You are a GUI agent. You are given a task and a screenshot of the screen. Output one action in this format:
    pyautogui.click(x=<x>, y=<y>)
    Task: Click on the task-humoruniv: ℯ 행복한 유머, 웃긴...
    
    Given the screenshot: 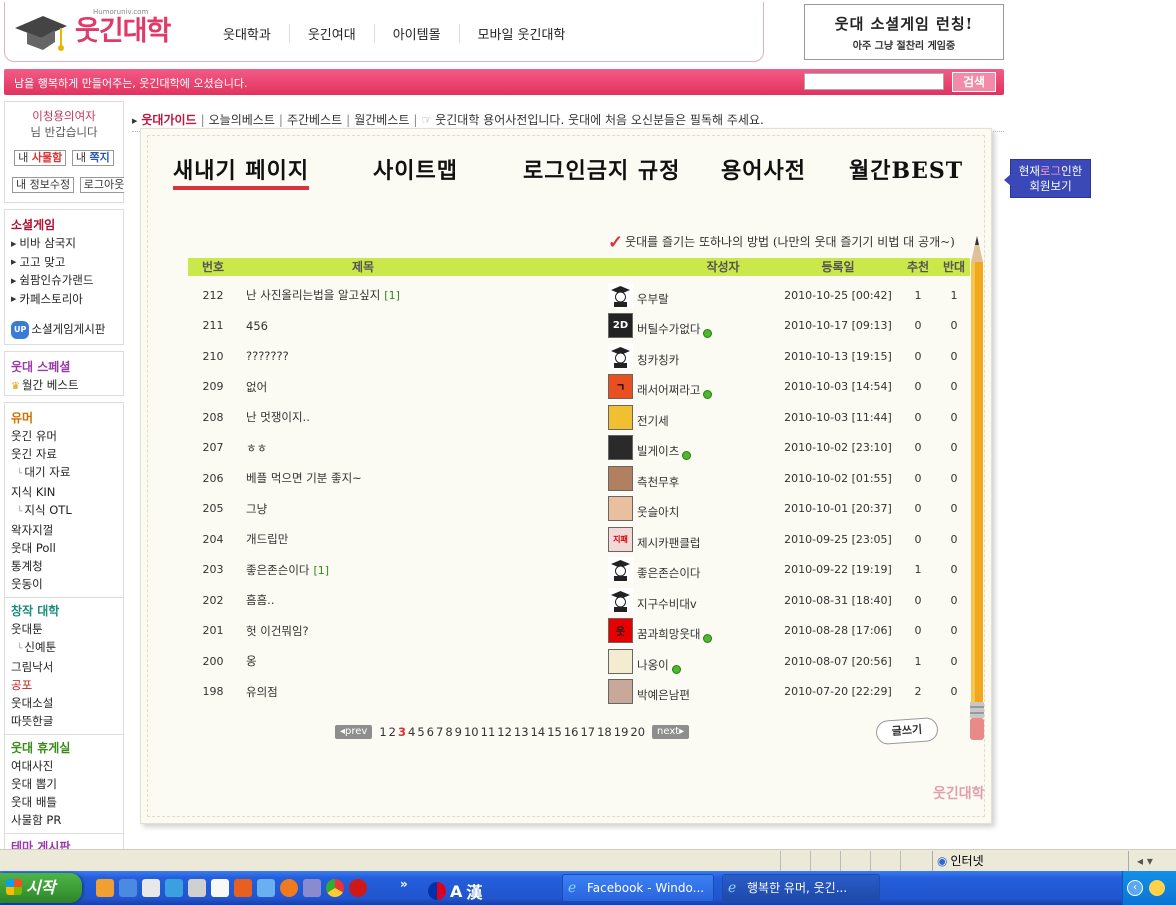 What is the action you would take?
    pyautogui.click(x=801, y=888)
    